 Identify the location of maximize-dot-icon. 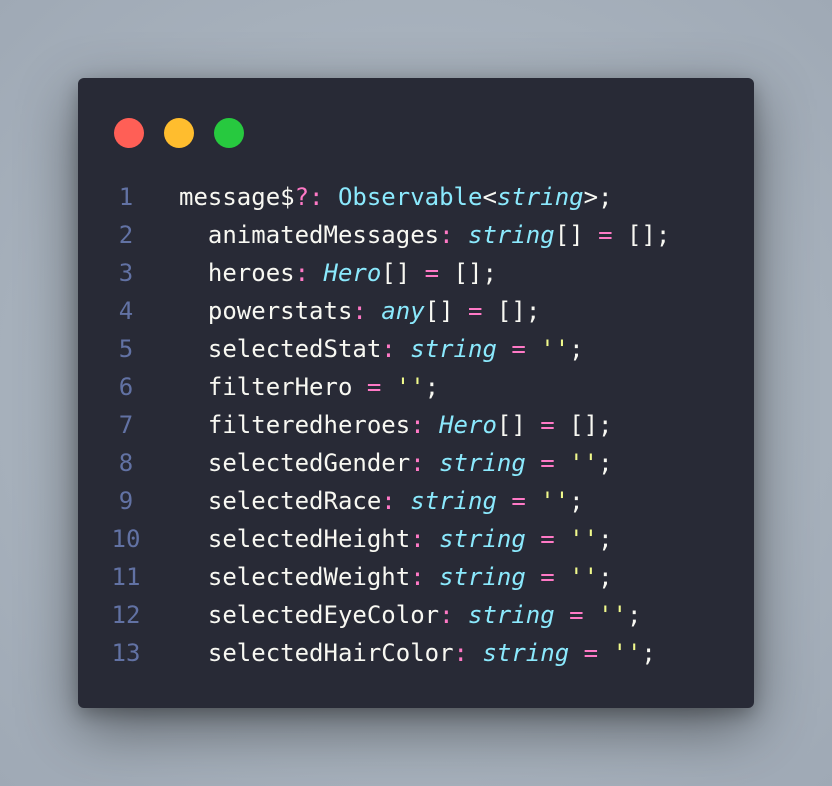
(229, 133).